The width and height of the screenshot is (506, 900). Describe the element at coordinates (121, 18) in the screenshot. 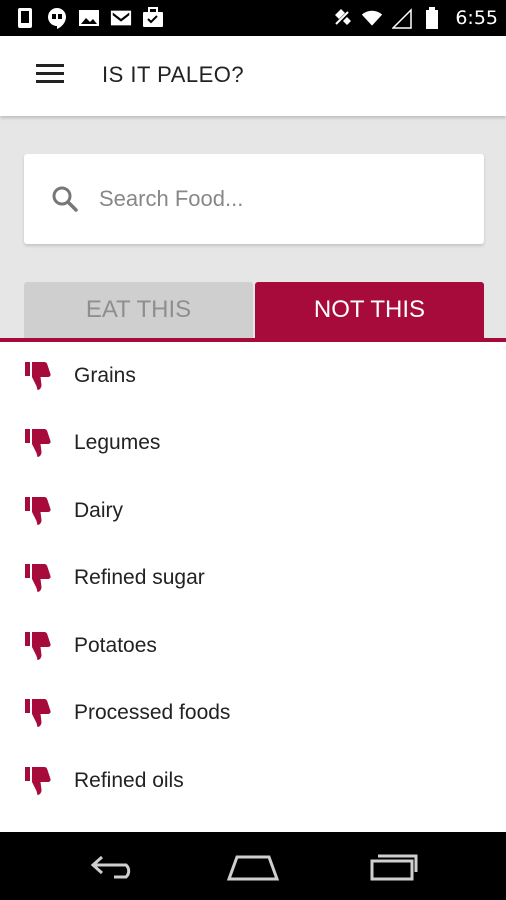

I see `gmail-icon` at that location.